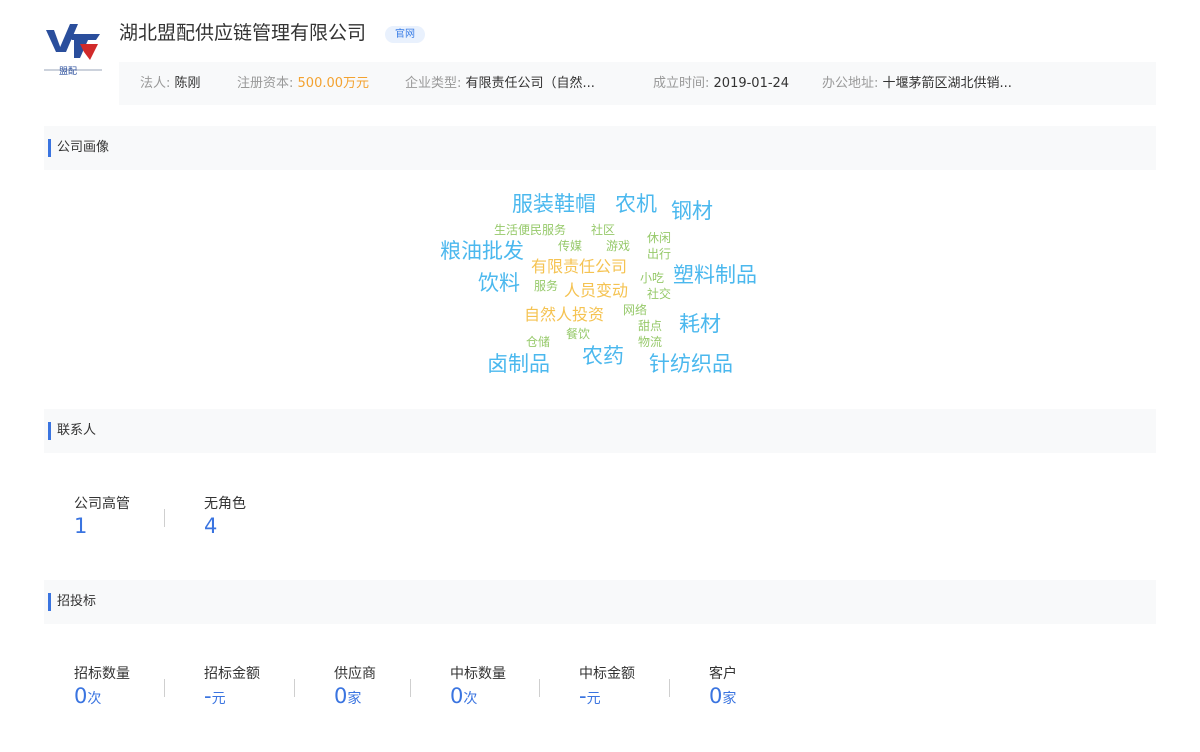  I want to click on company-logo: 盟配, so click(73, 50).